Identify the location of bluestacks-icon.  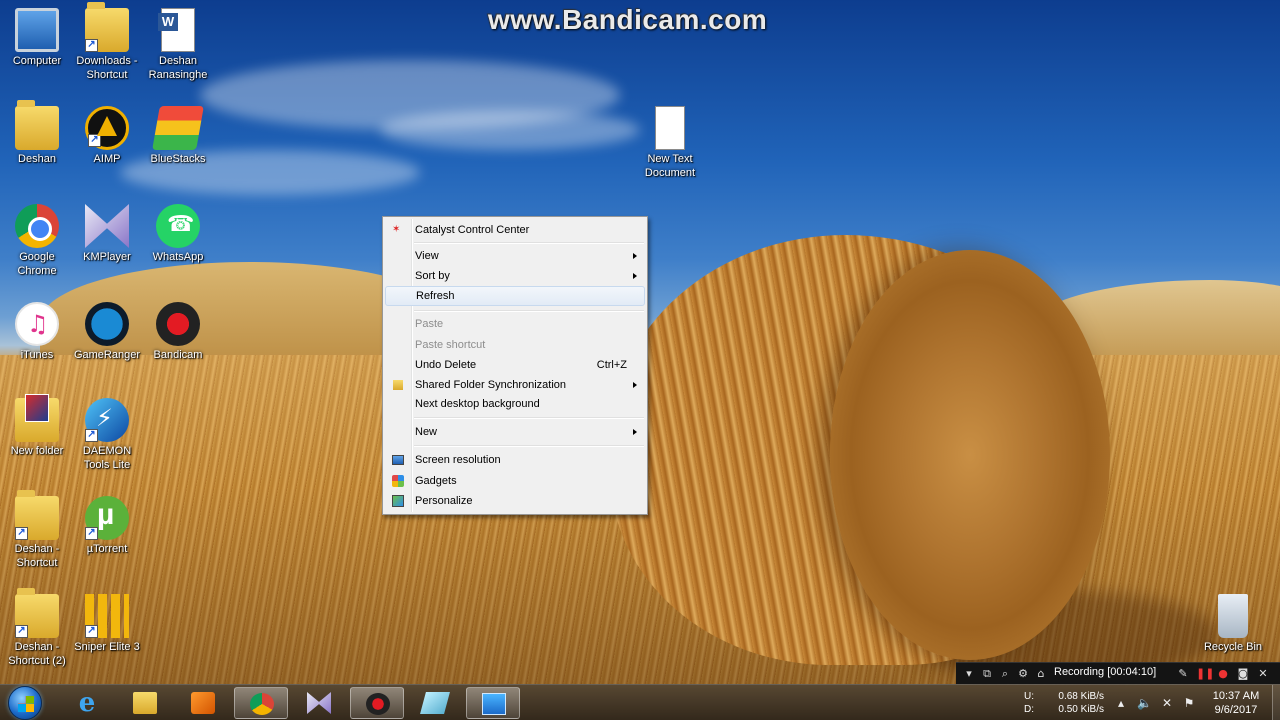
(178, 128).